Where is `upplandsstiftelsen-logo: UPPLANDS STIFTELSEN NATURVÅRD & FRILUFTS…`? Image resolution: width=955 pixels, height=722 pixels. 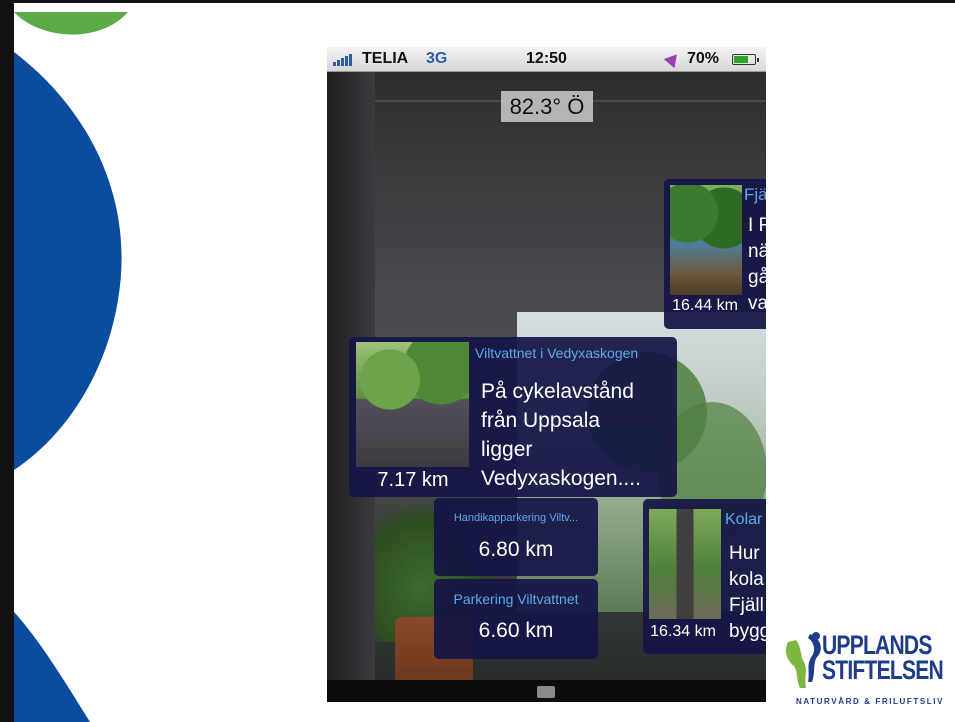 upplandsstiftelsen-logo: UPPLANDS STIFTELSEN NATURVÅRD & FRILUFTS… is located at coordinates (864, 670).